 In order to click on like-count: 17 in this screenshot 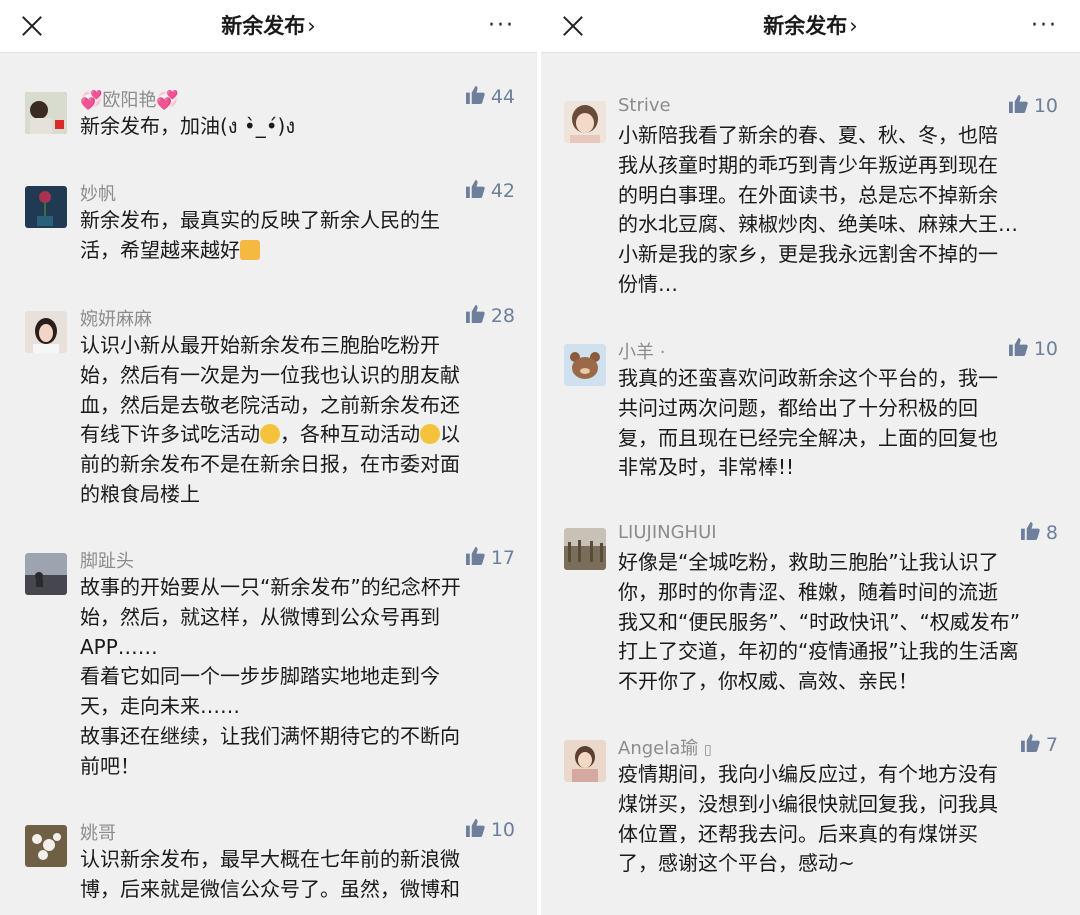, I will do `click(502, 558)`.